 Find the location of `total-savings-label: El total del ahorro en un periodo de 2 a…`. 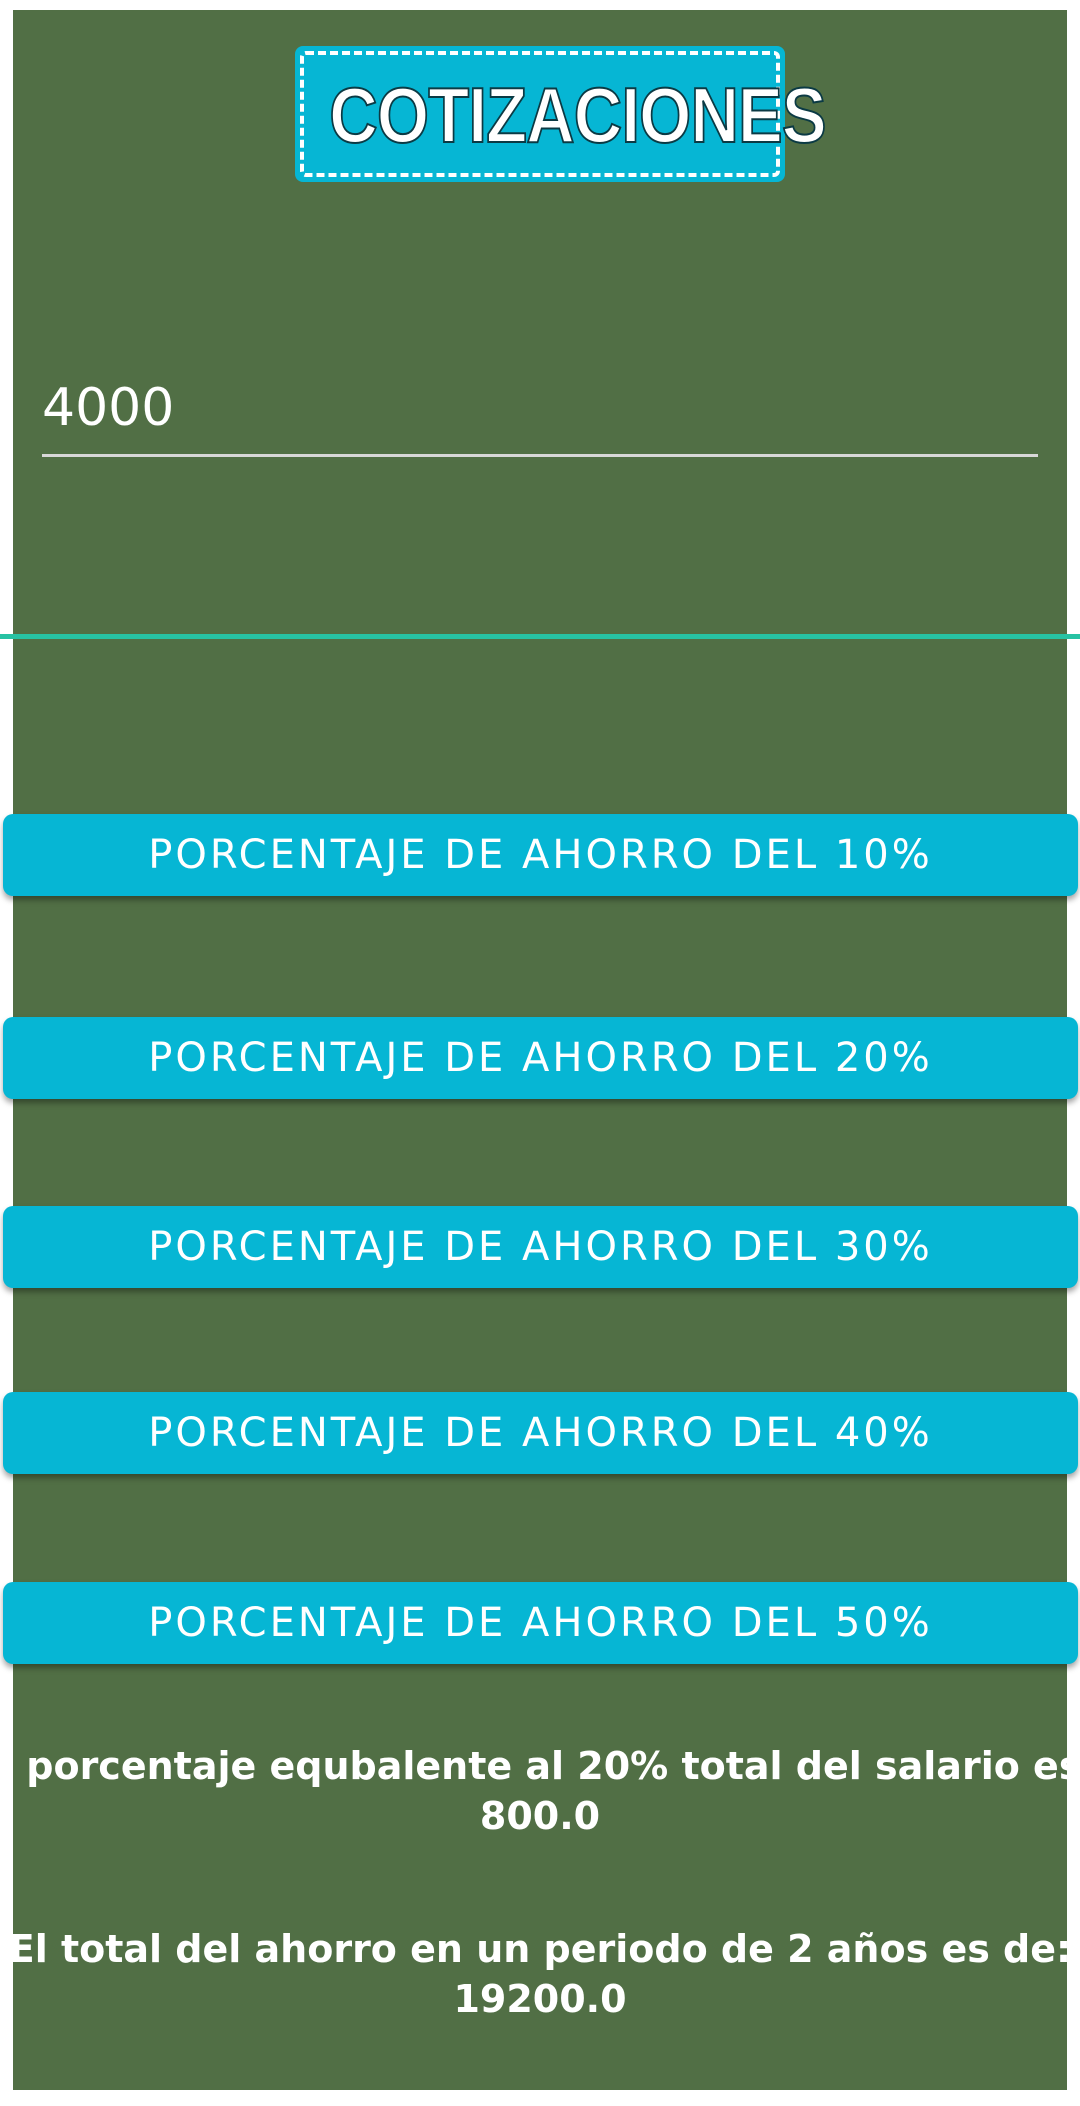

total-savings-label: El total del ahorro en un periodo de 2 a… is located at coordinates (540, 1949).